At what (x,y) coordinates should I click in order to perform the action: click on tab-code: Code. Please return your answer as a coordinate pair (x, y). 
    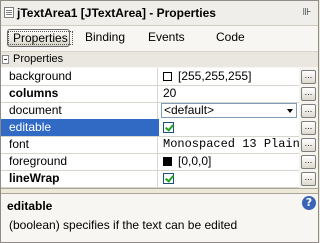
    Looking at the image, I should click on (229, 38).